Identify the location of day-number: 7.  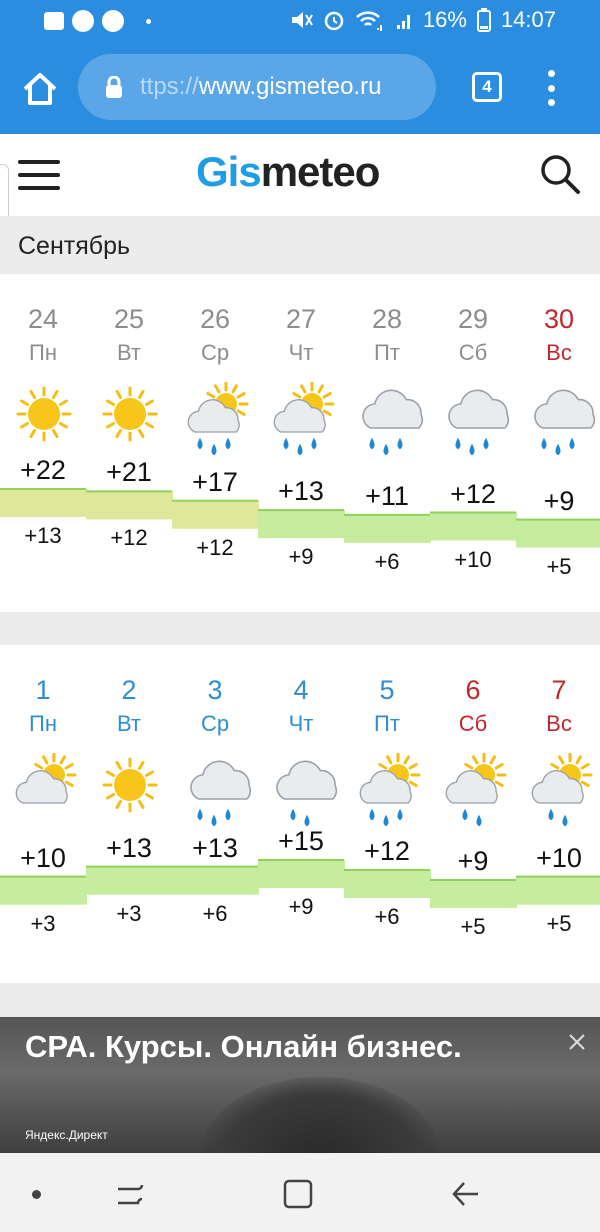
(559, 690).